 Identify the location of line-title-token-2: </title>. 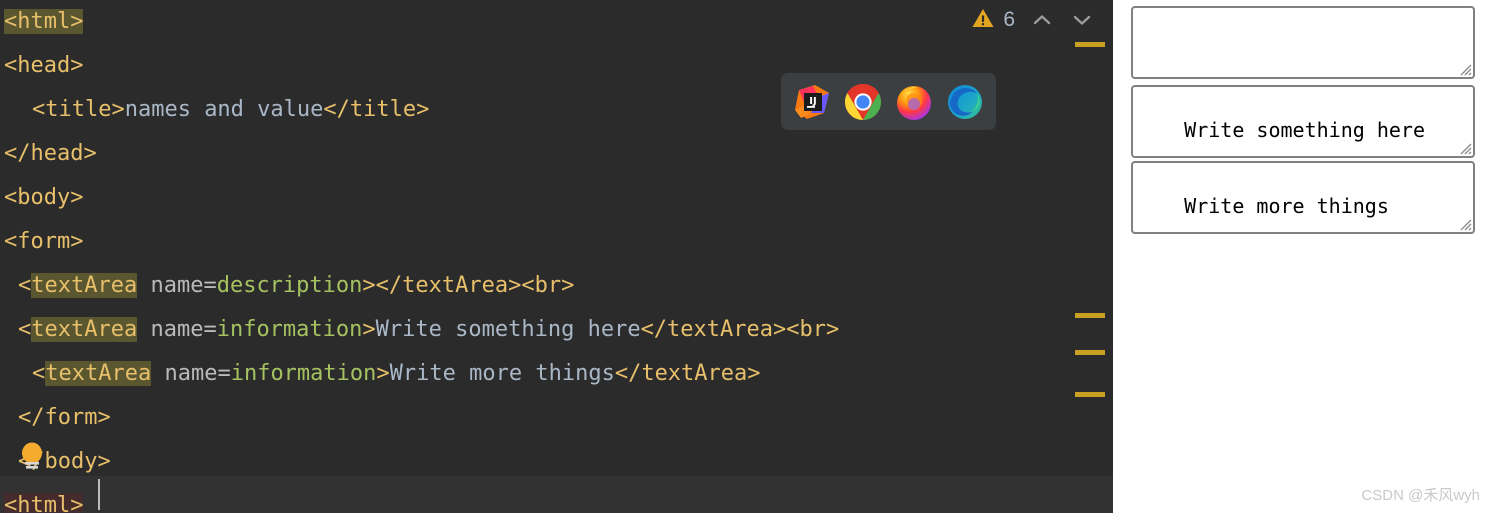
(376, 109).